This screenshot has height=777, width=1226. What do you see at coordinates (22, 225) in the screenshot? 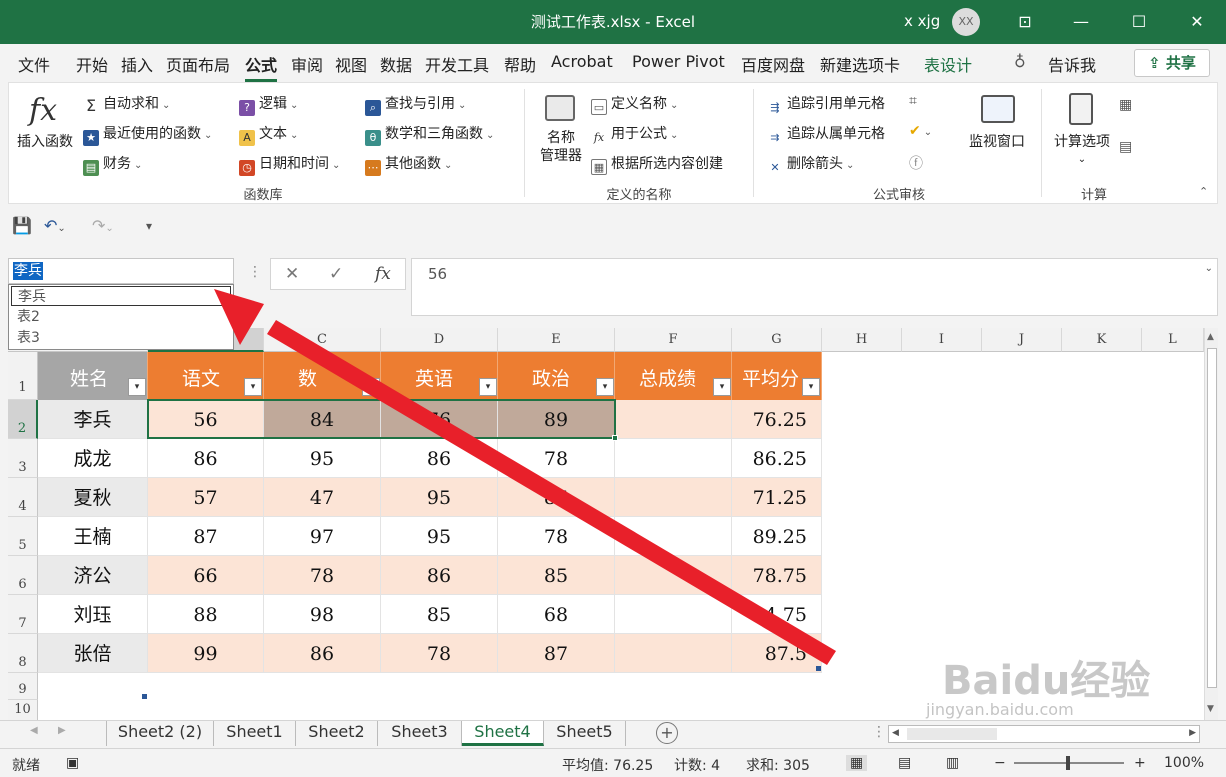
I see `save-icon: 💾` at bounding box center [22, 225].